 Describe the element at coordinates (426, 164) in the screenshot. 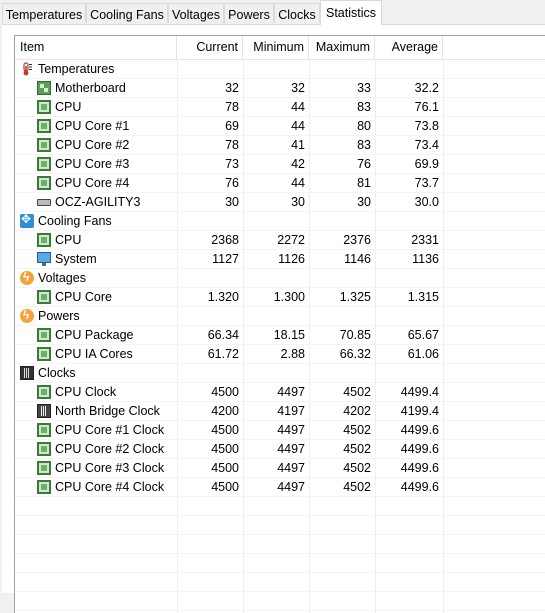

I see `average-value: 69.9` at that location.